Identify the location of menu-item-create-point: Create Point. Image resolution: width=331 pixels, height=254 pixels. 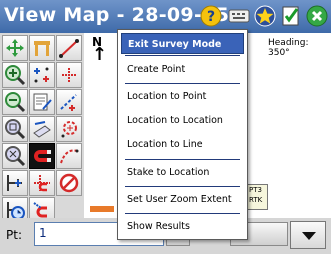
(182, 69).